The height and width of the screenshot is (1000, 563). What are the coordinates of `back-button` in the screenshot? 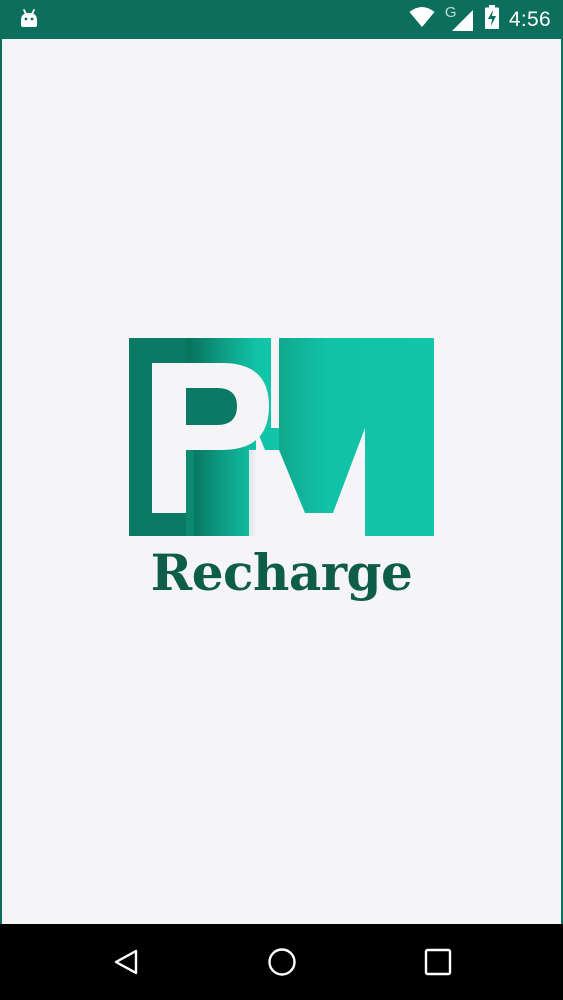 It's located at (126, 962).